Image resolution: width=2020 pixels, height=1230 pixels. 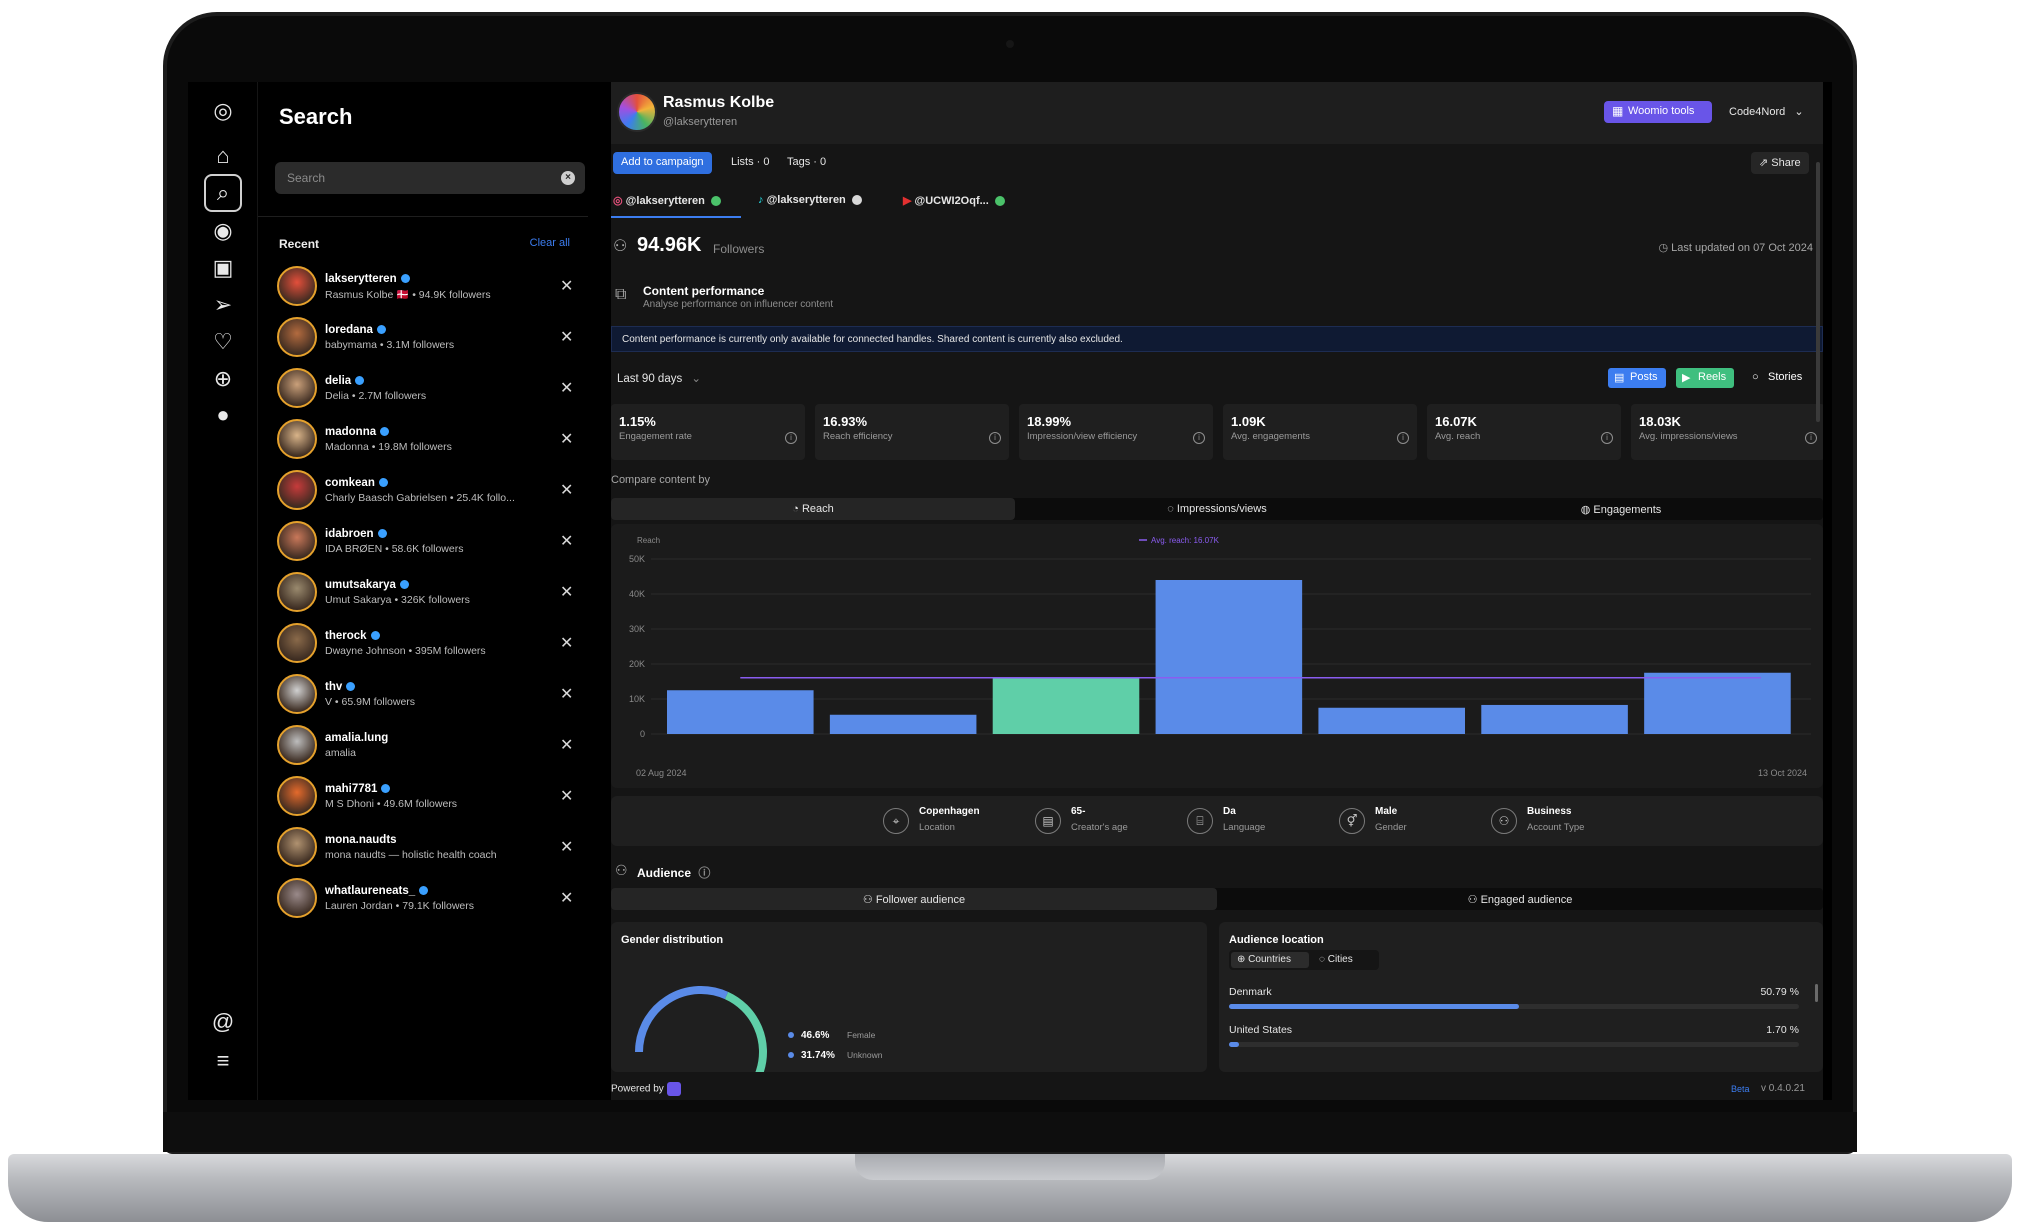 What do you see at coordinates (1276, 940) in the screenshot?
I see `location-title: Audience location` at bounding box center [1276, 940].